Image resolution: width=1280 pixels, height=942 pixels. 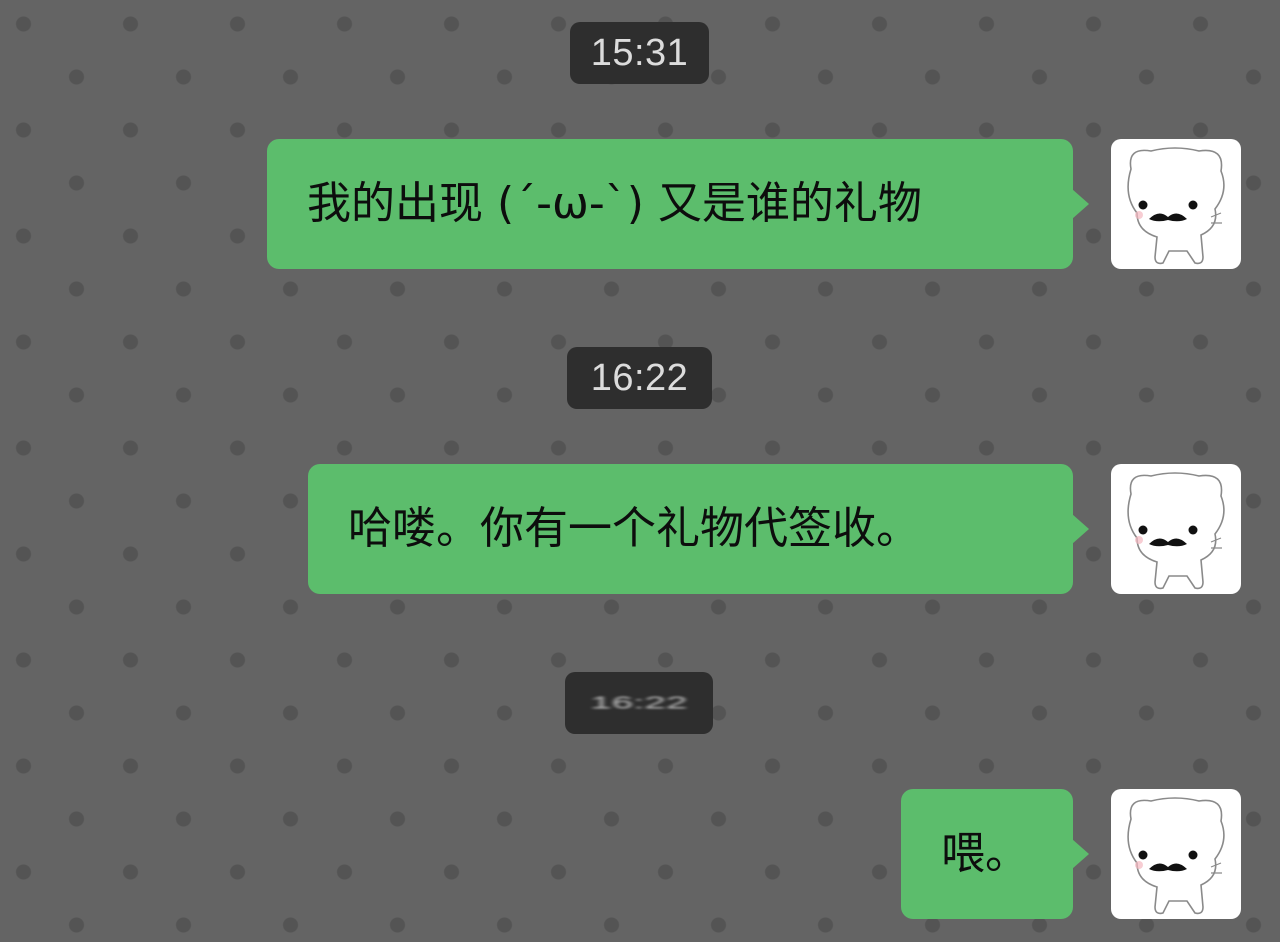 What do you see at coordinates (614, 203) in the screenshot?
I see `message-text: 我的出现 (´-ω-`) 又是谁的礼物` at bounding box center [614, 203].